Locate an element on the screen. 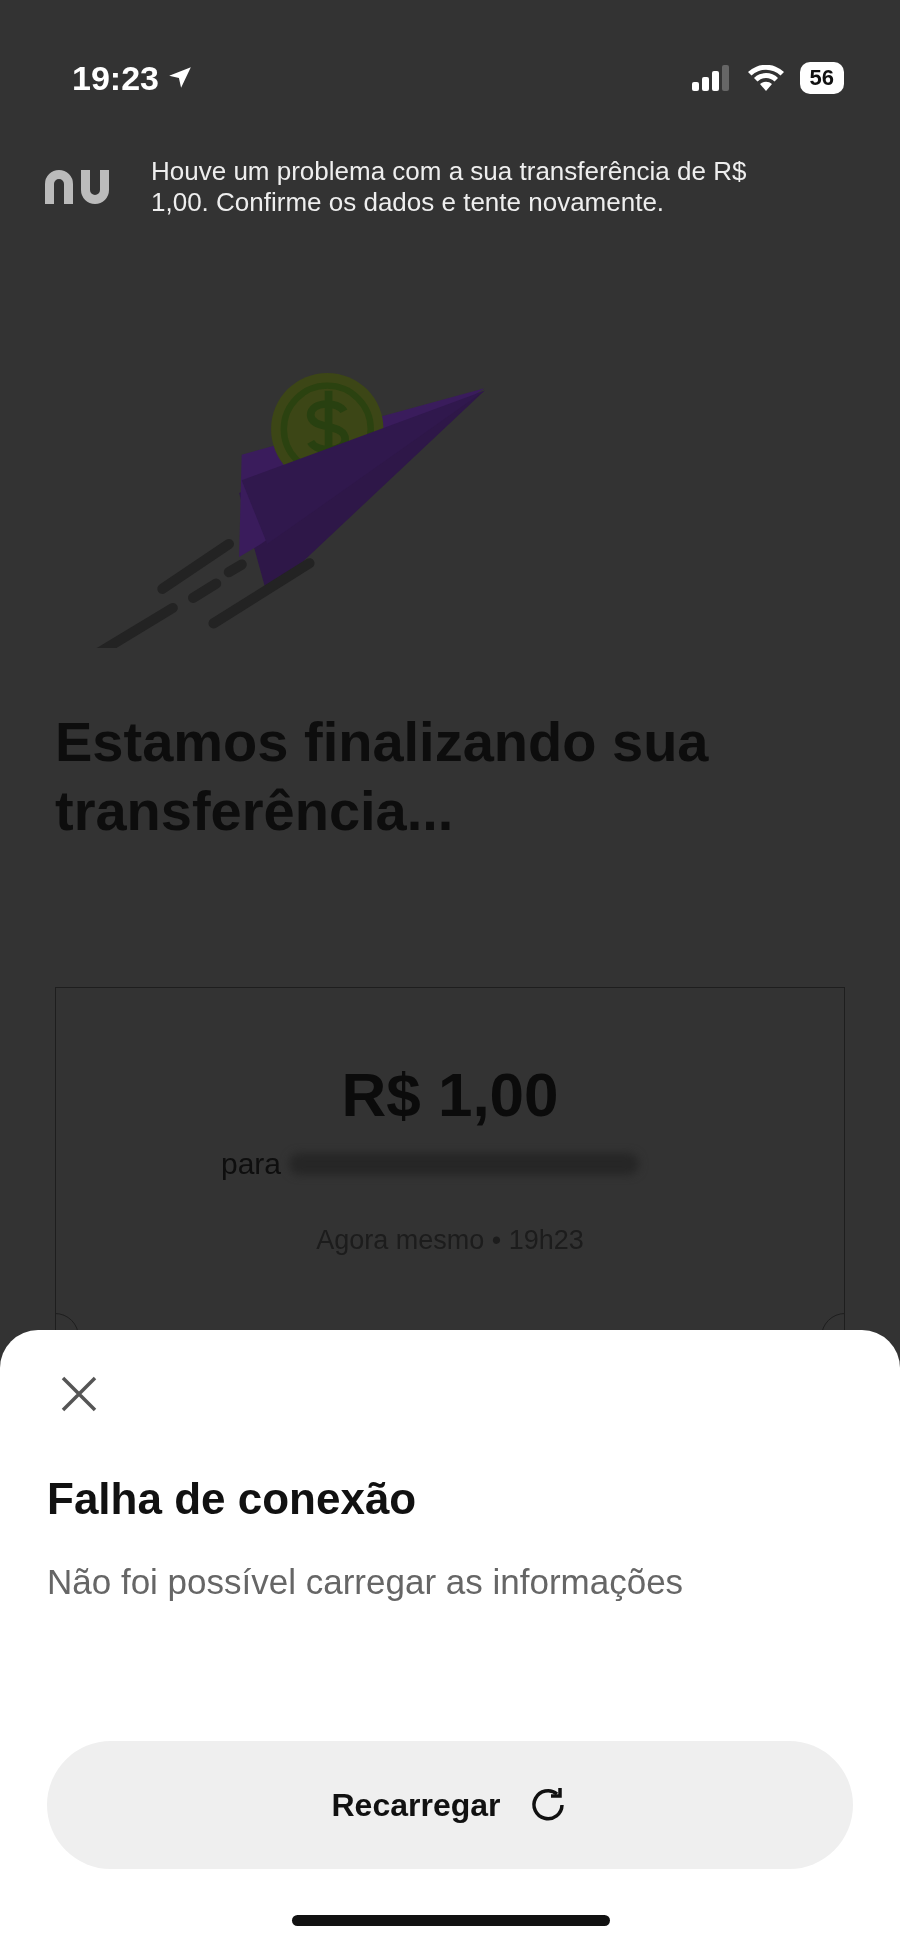 The height and width of the screenshot is (1948, 900). sheet-title: Falha de conexão is located at coordinates (232, 1499).